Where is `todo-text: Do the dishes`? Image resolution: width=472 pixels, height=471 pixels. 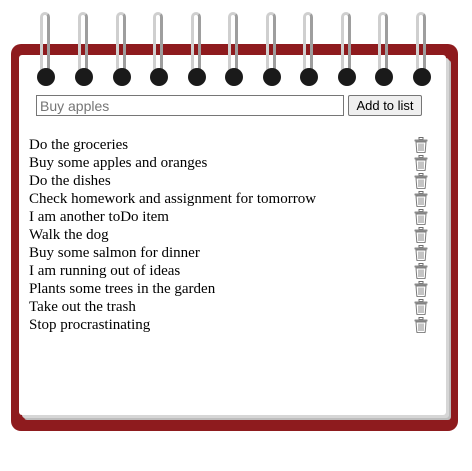 todo-text: Do the dishes is located at coordinates (70, 181).